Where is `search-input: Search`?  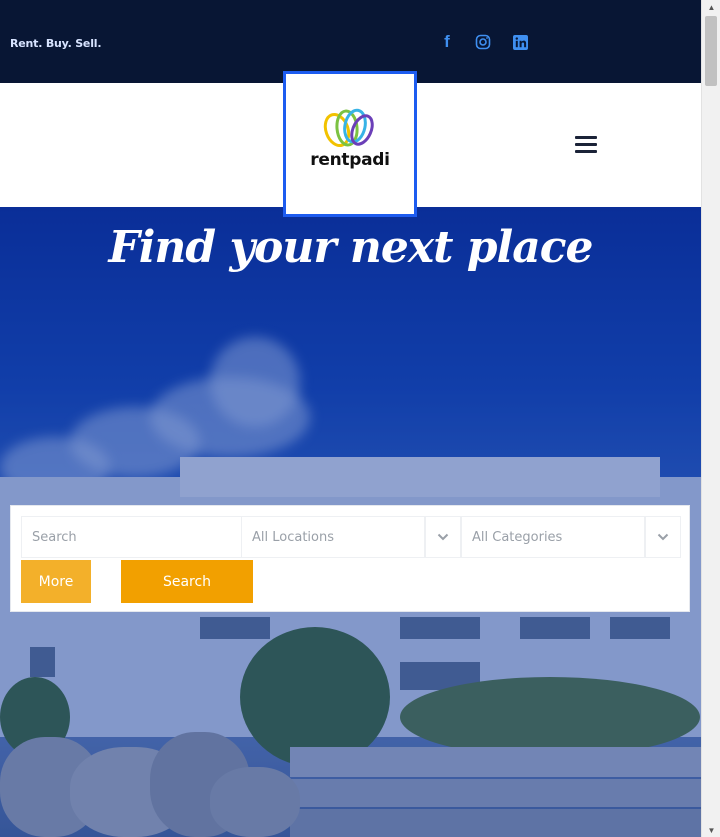 search-input: Search is located at coordinates (131, 537).